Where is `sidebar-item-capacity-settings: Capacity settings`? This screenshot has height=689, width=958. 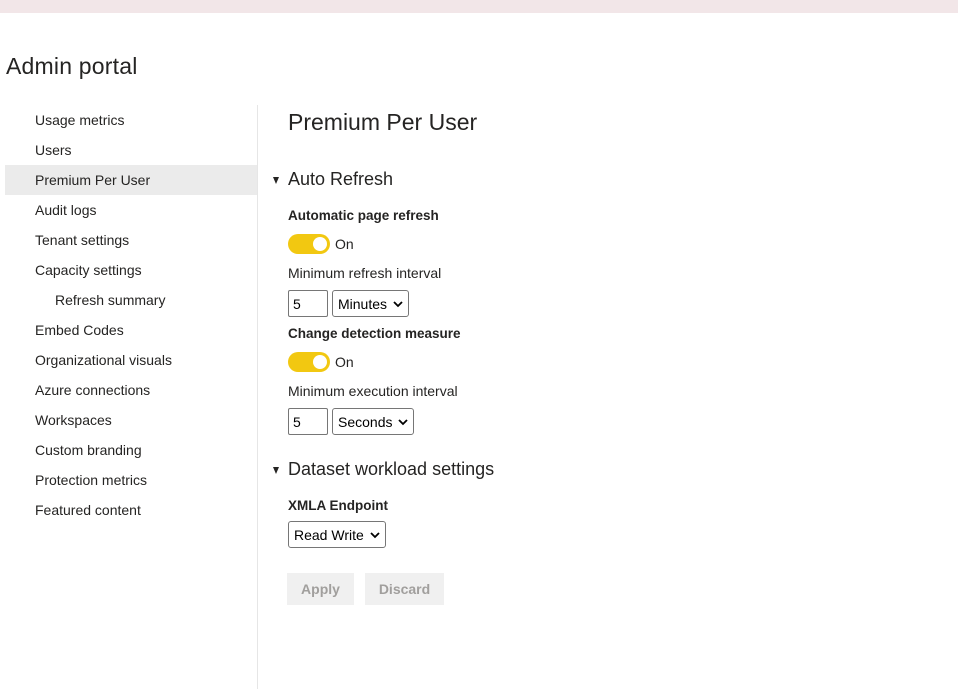
sidebar-item-capacity-settings: Capacity settings is located at coordinates (131, 270).